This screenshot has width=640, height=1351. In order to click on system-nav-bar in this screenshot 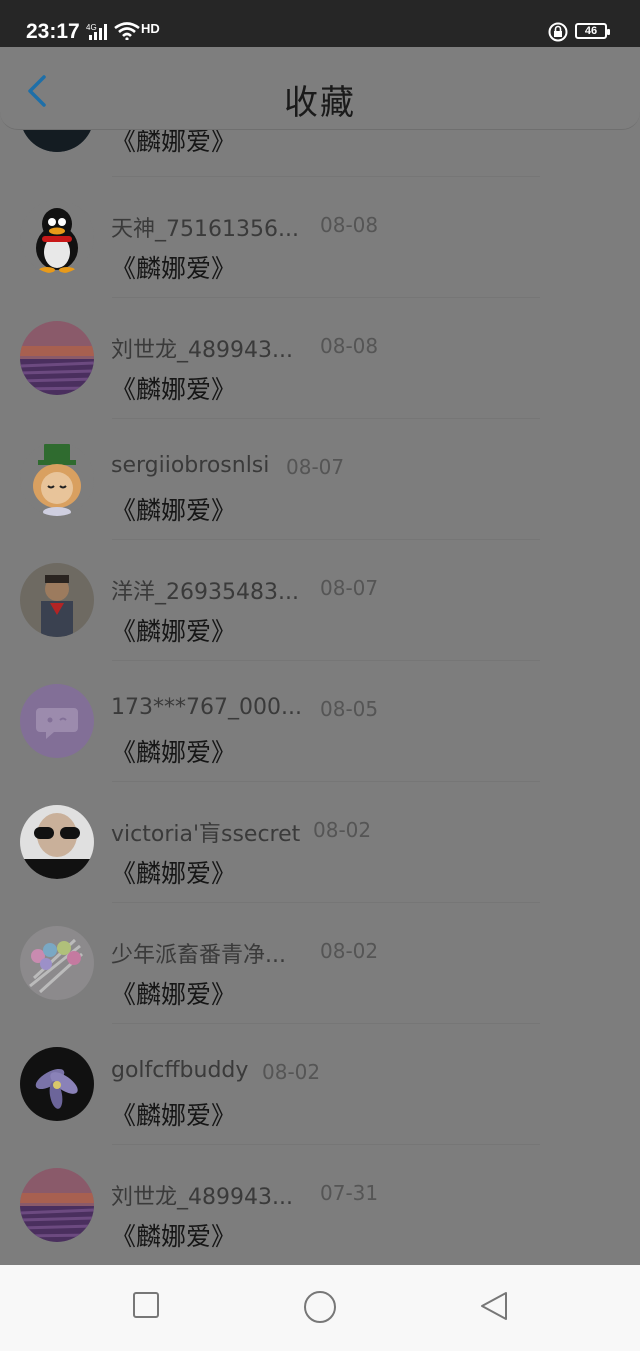, I will do `click(320, 1308)`.